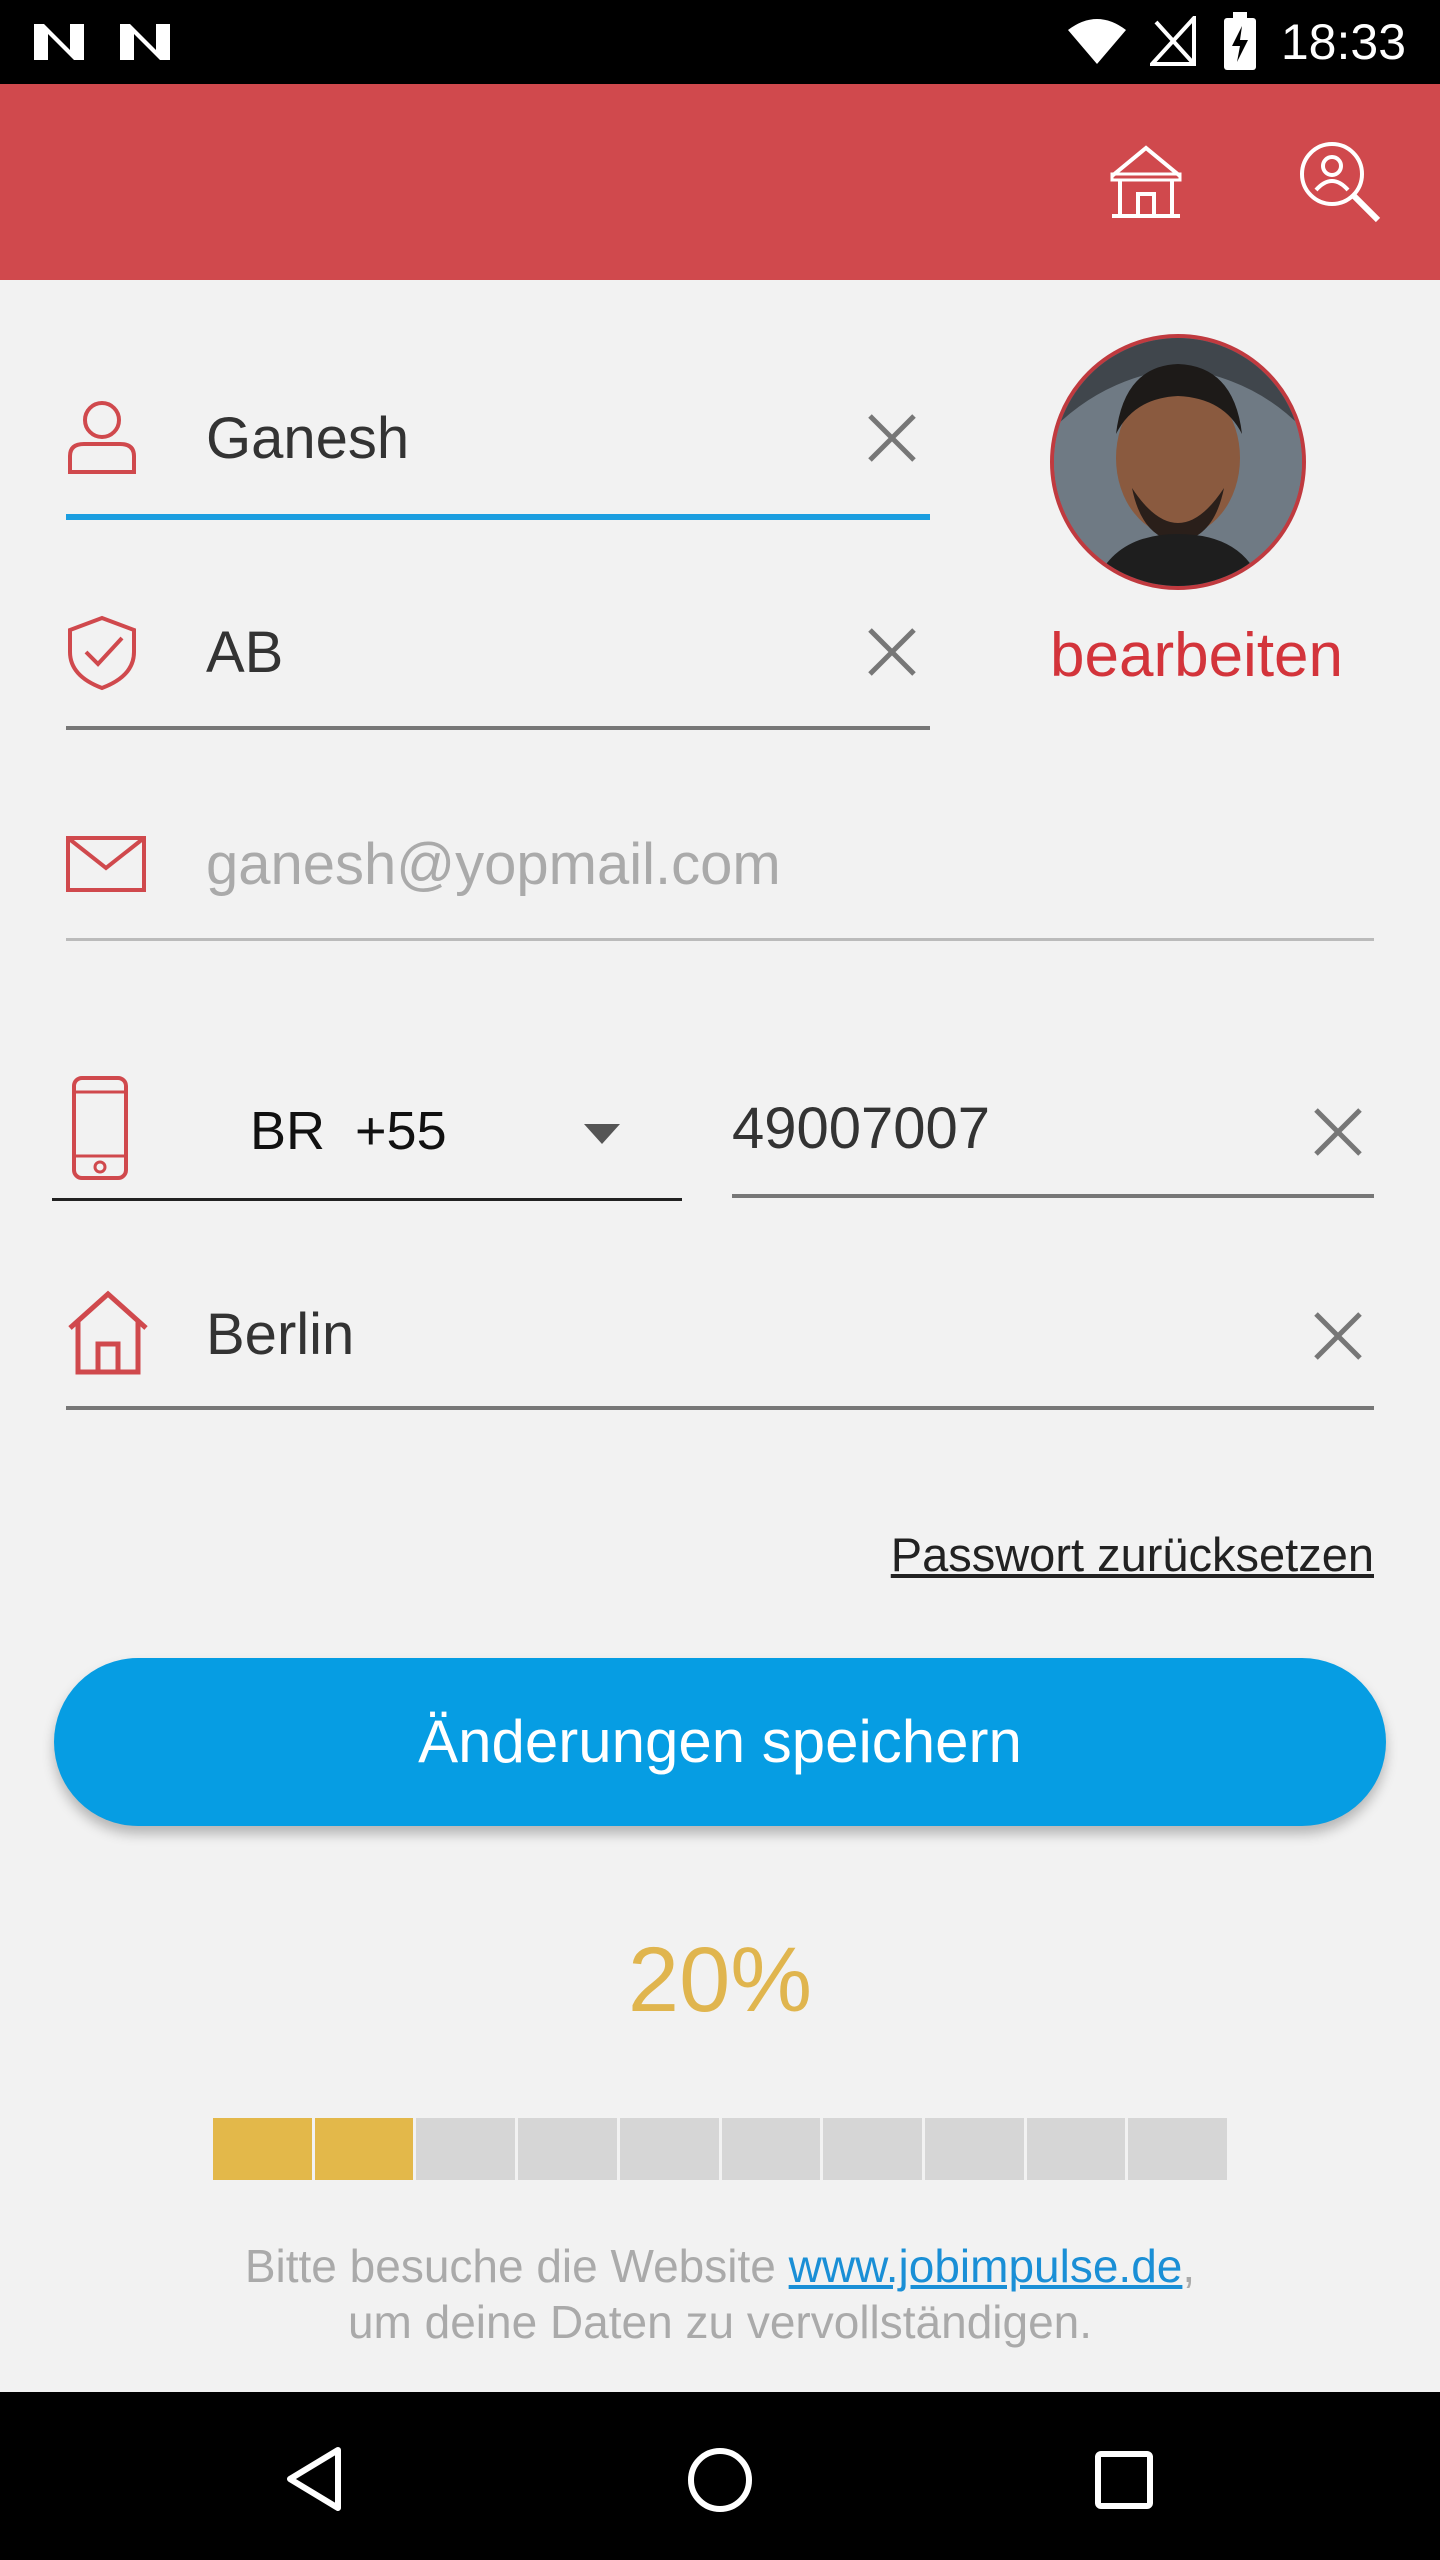 This screenshot has height=2560, width=1440. What do you see at coordinates (307, 439) in the screenshot?
I see `first-name-input: Ganesh` at bounding box center [307, 439].